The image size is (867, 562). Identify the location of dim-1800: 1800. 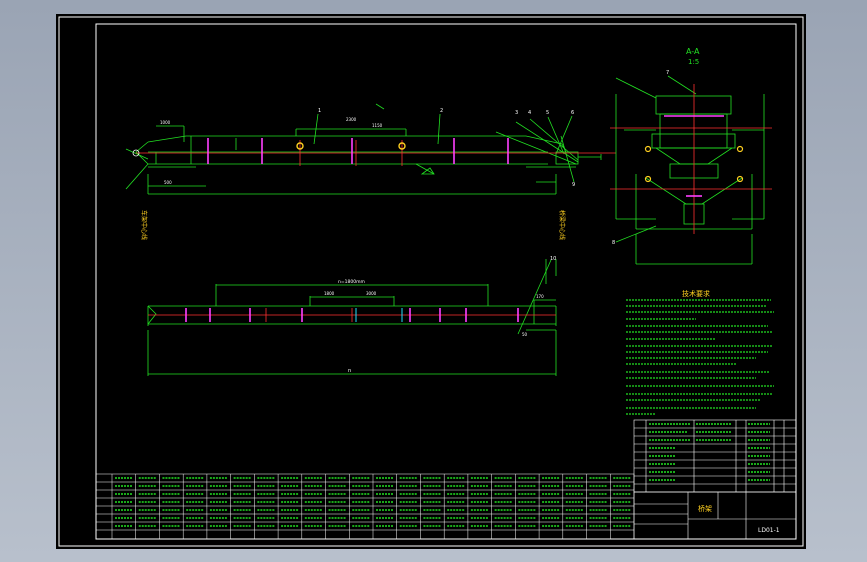
(329, 293).